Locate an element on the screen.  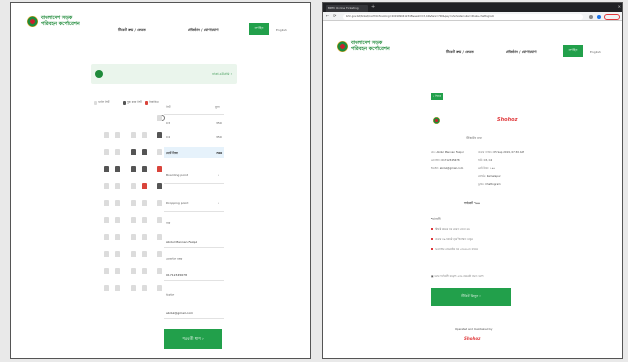
reload-icon: ⟳ is located at coordinates (334, 15).